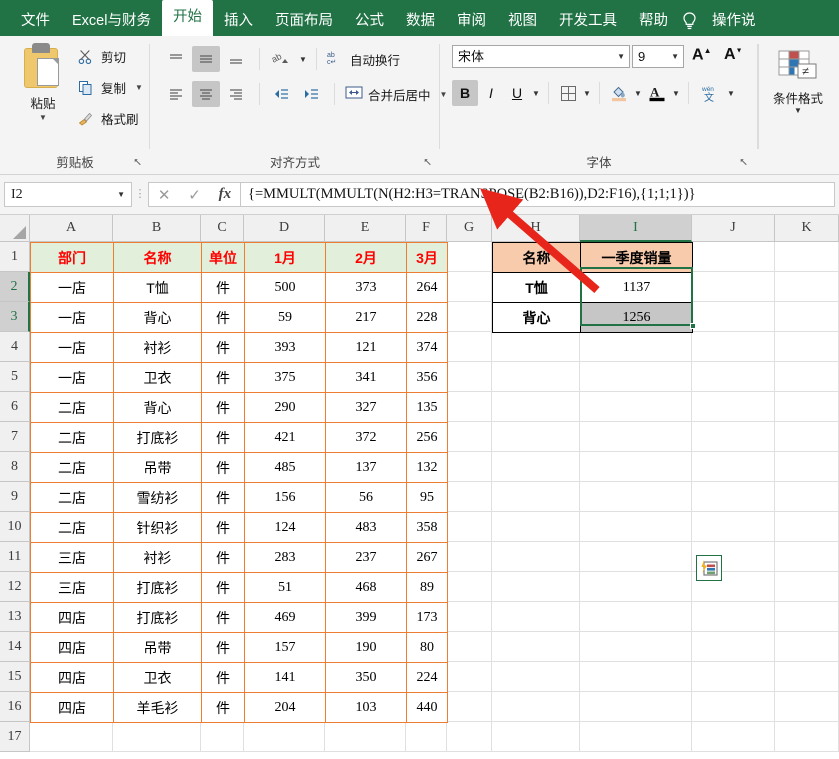  I want to click on tab-help: 帮助, so click(653, 21).